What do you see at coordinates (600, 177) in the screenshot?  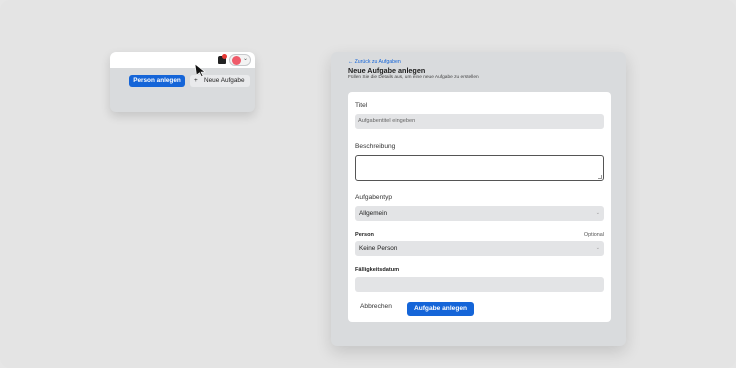 I see `resize-handle-icon` at bounding box center [600, 177].